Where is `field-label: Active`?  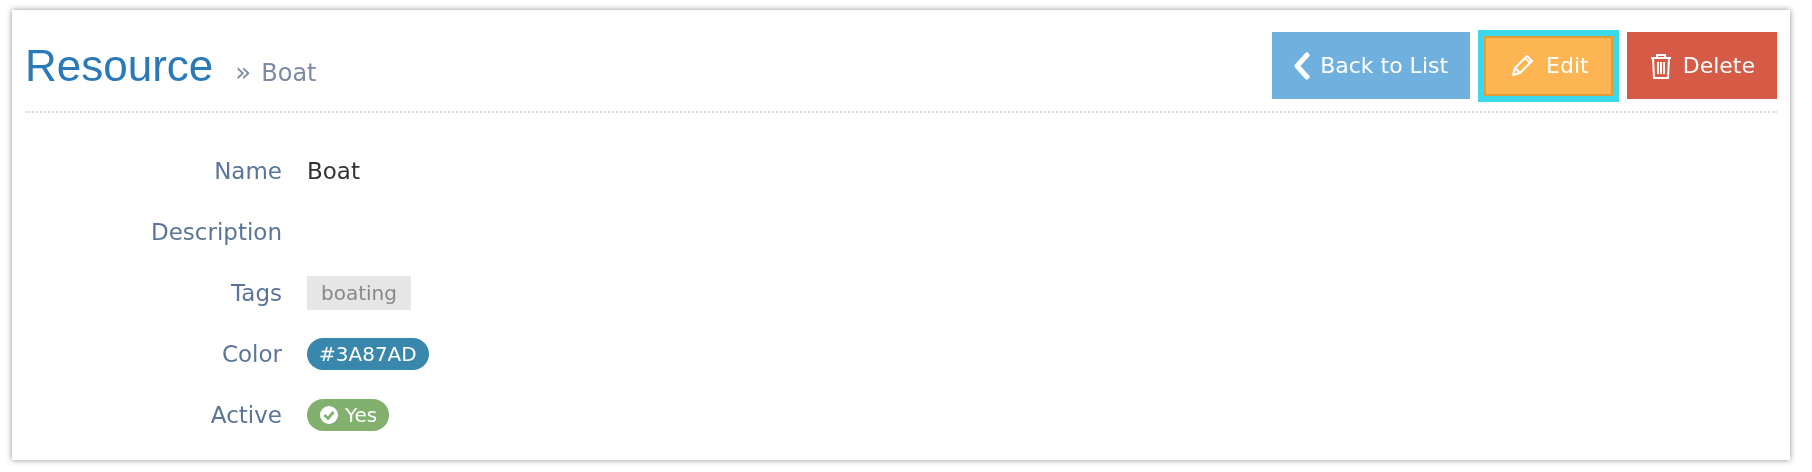 field-label: Active is located at coordinates (245, 415).